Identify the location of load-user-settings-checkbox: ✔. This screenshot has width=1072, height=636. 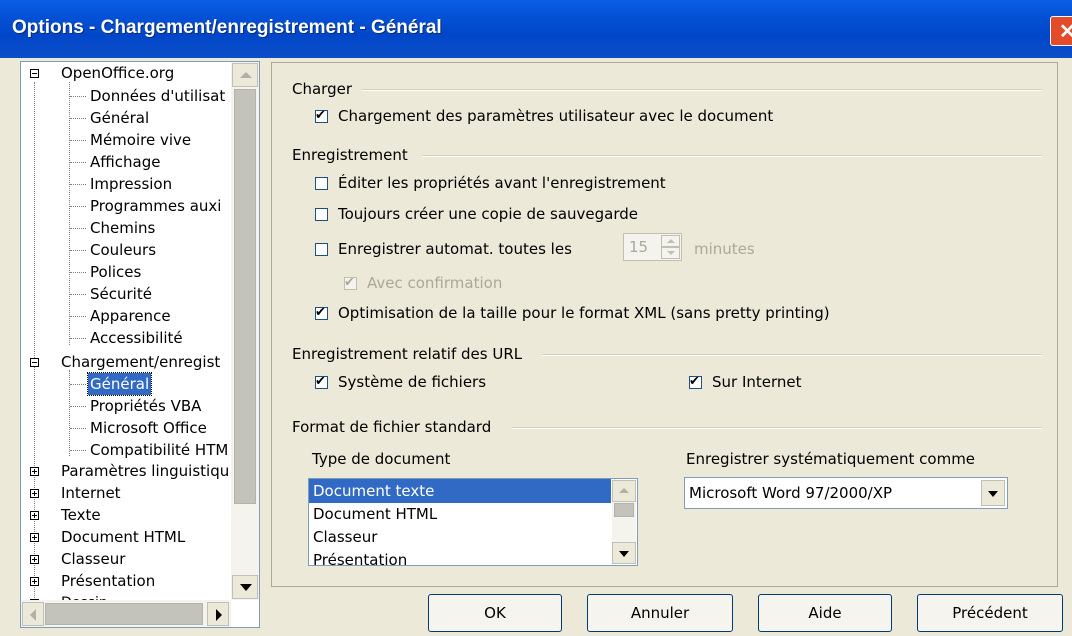
(321, 115).